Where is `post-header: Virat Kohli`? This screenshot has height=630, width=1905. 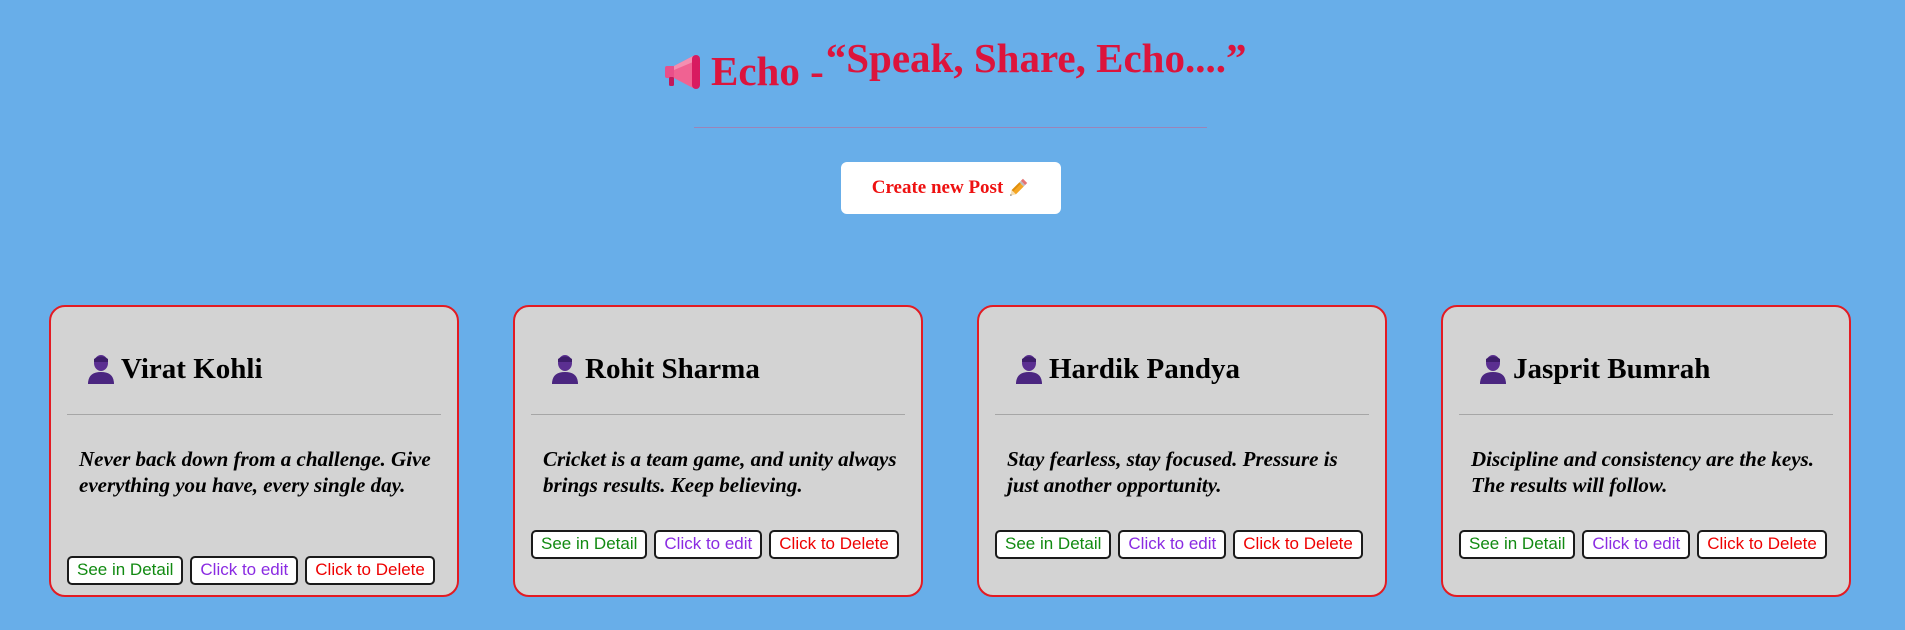 post-header: Virat Kohli is located at coordinates (174, 369).